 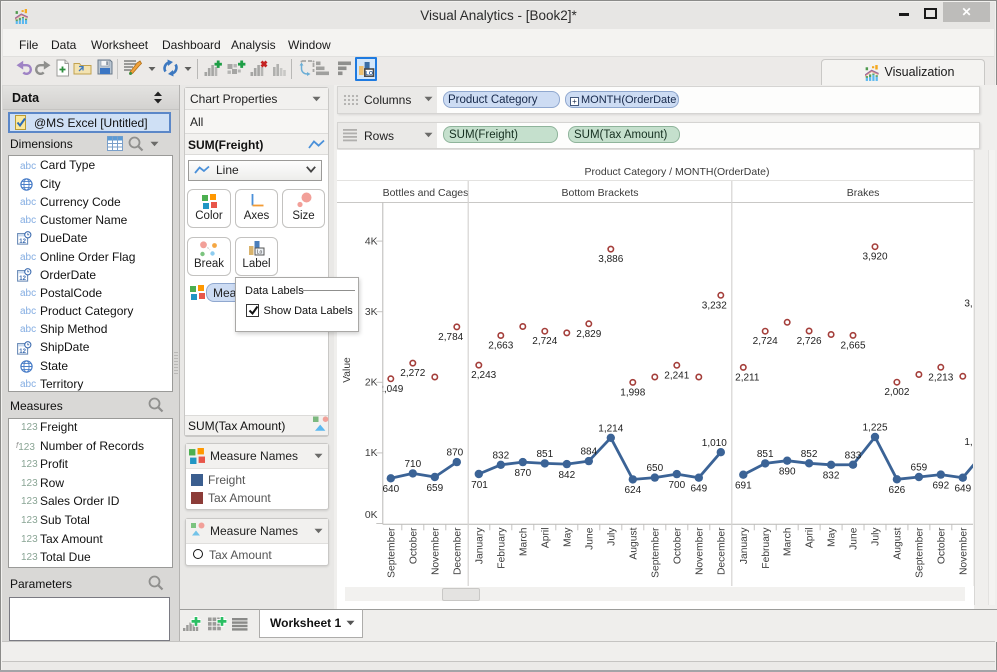 I want to click on svg-text: 0K, so click(x=371, y=515).